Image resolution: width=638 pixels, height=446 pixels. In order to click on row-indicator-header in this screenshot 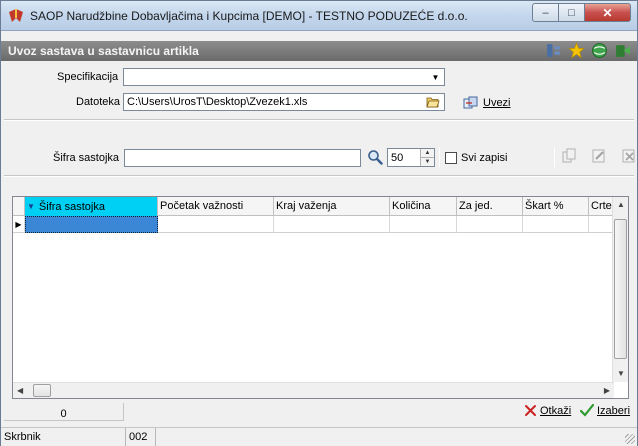, I will do `click(19, 206)`.